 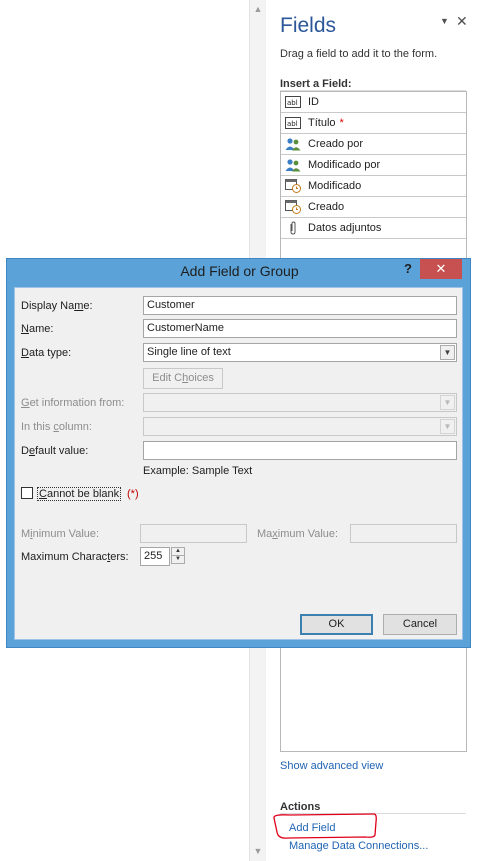 What do you see at coordinates (60, 534) in the screenshot?
I see `minimum-value-label: Minimum Value:` at bounding box center [60, 534].